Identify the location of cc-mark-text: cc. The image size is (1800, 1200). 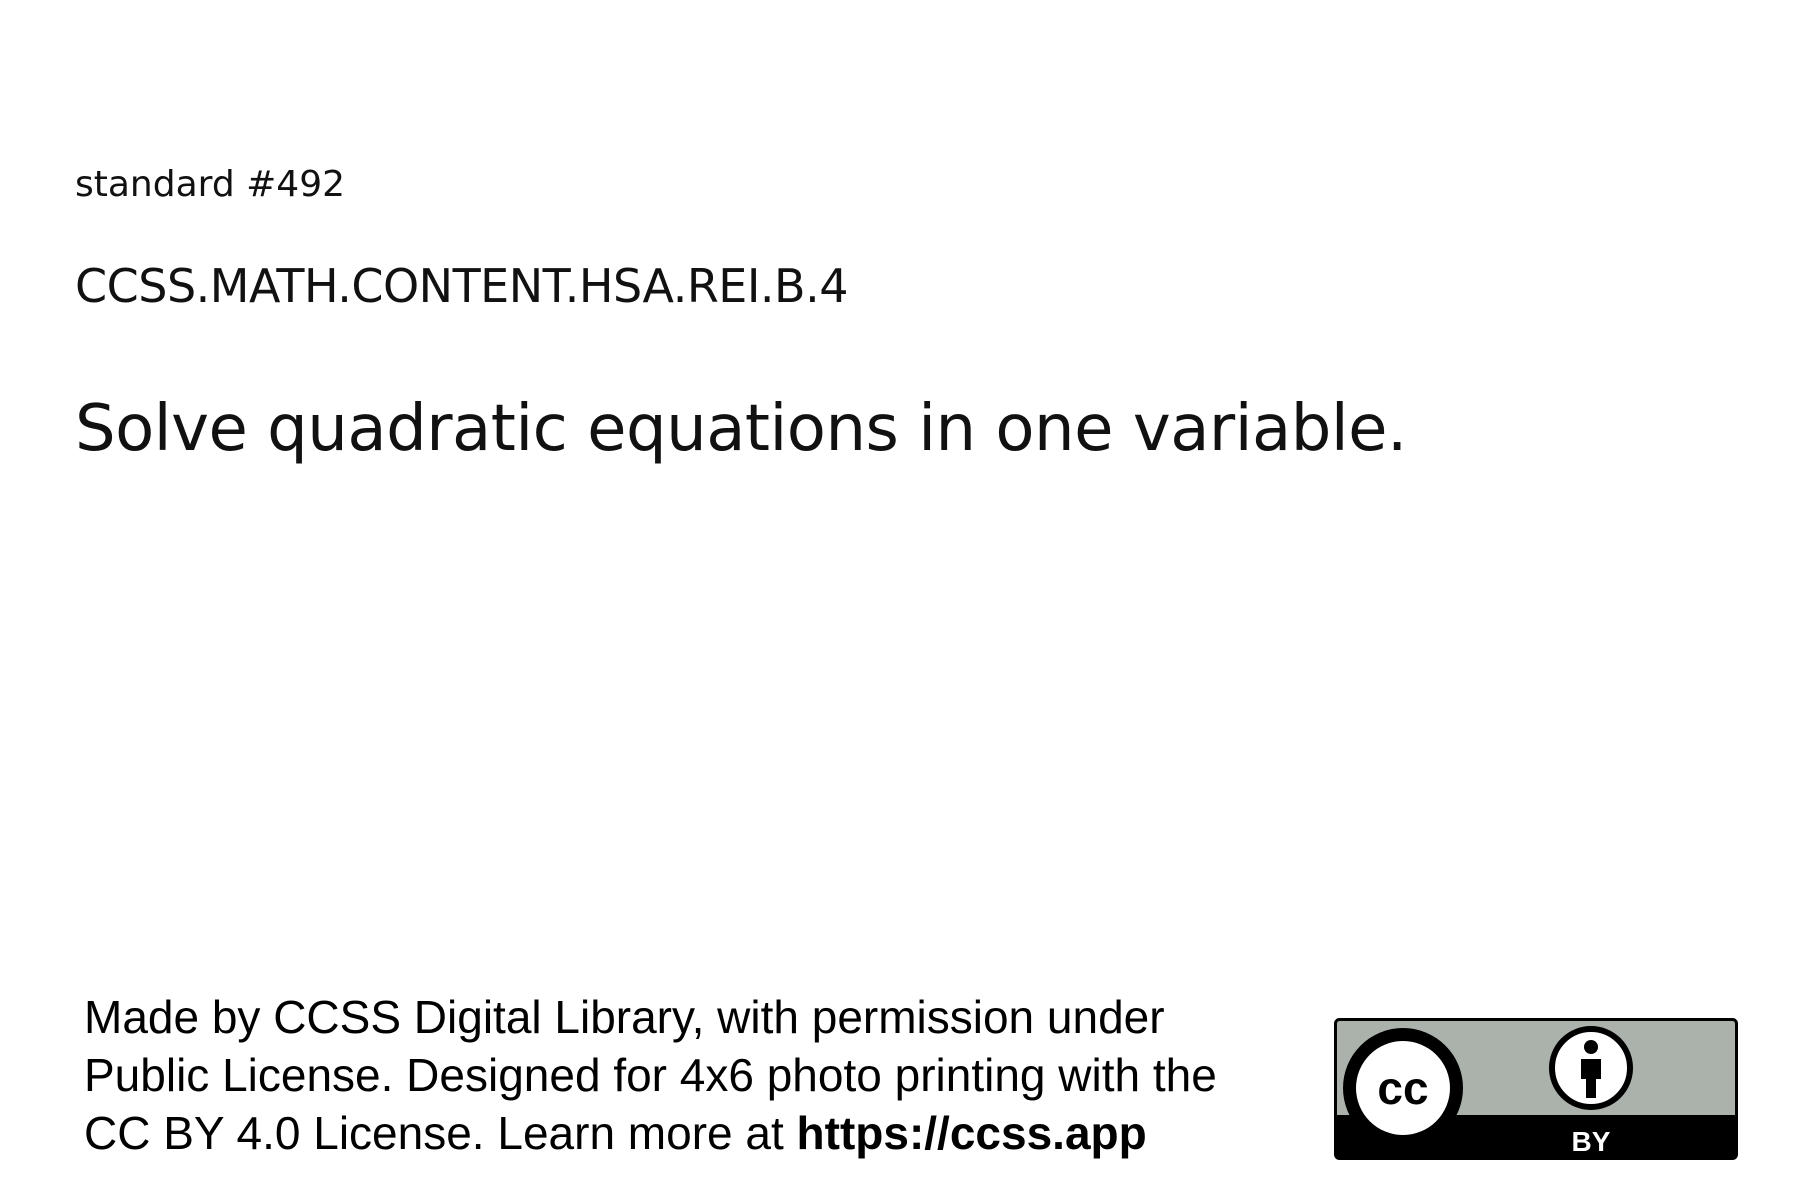
(1402, 1088).